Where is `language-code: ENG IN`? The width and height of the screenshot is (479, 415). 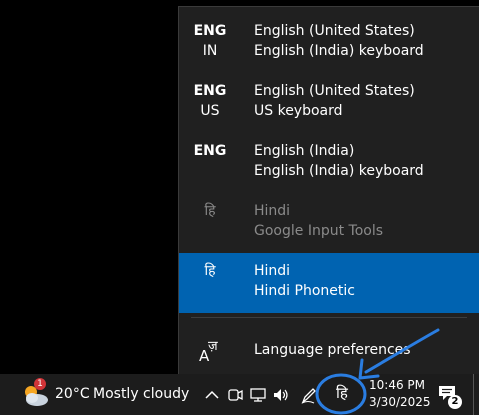
language-code: ENG IN is located at coordinates (210, 41).